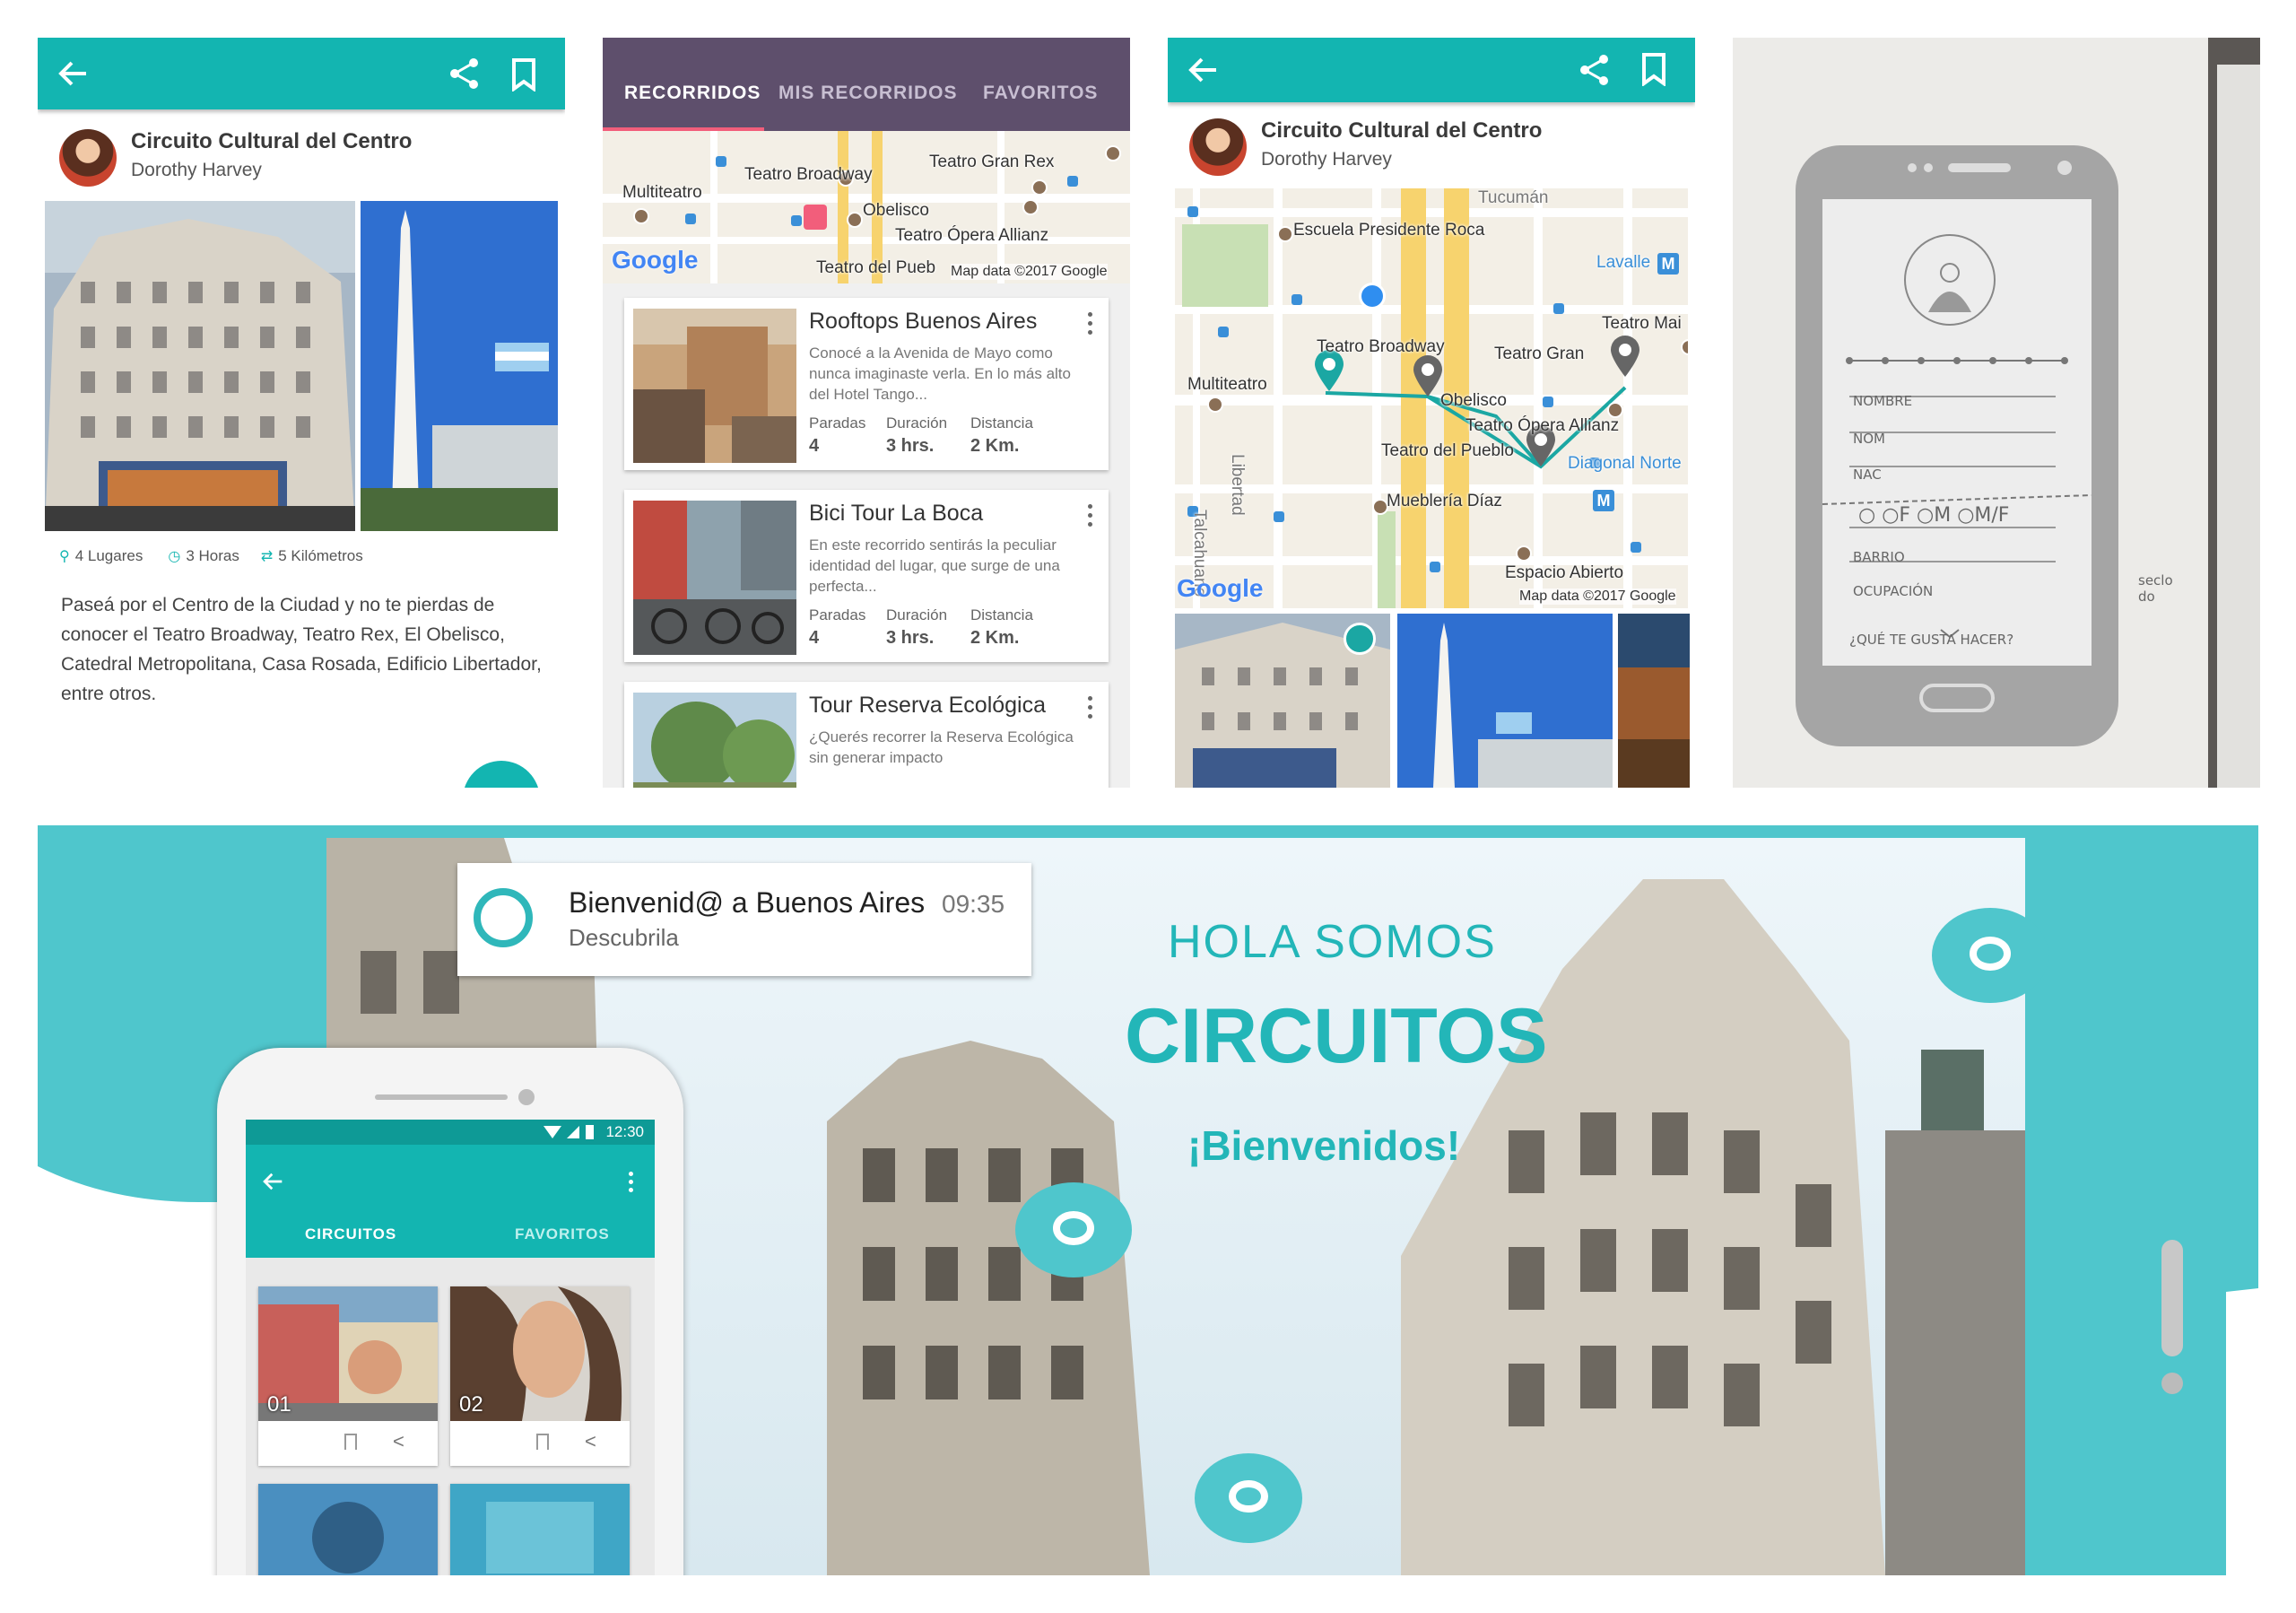  I want to click on stat-hours: 3 Horas, so click(212, 555).